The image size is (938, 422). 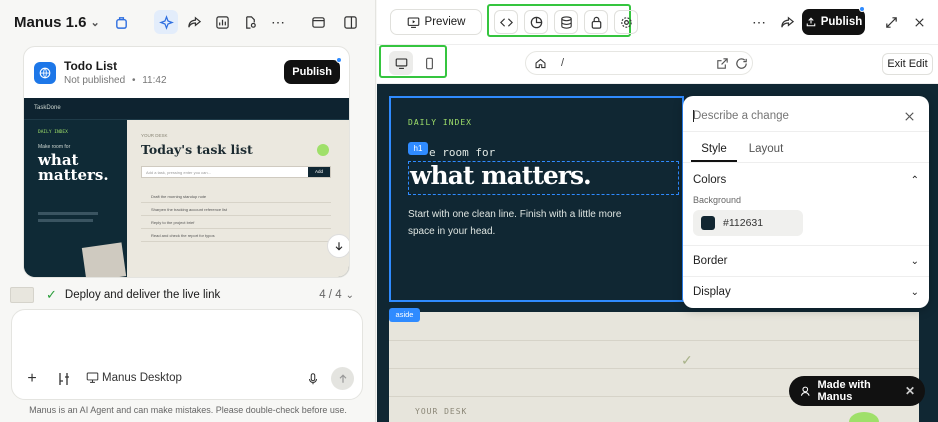 I want to click on preview-button: Preview, so click(x=436, y=22).